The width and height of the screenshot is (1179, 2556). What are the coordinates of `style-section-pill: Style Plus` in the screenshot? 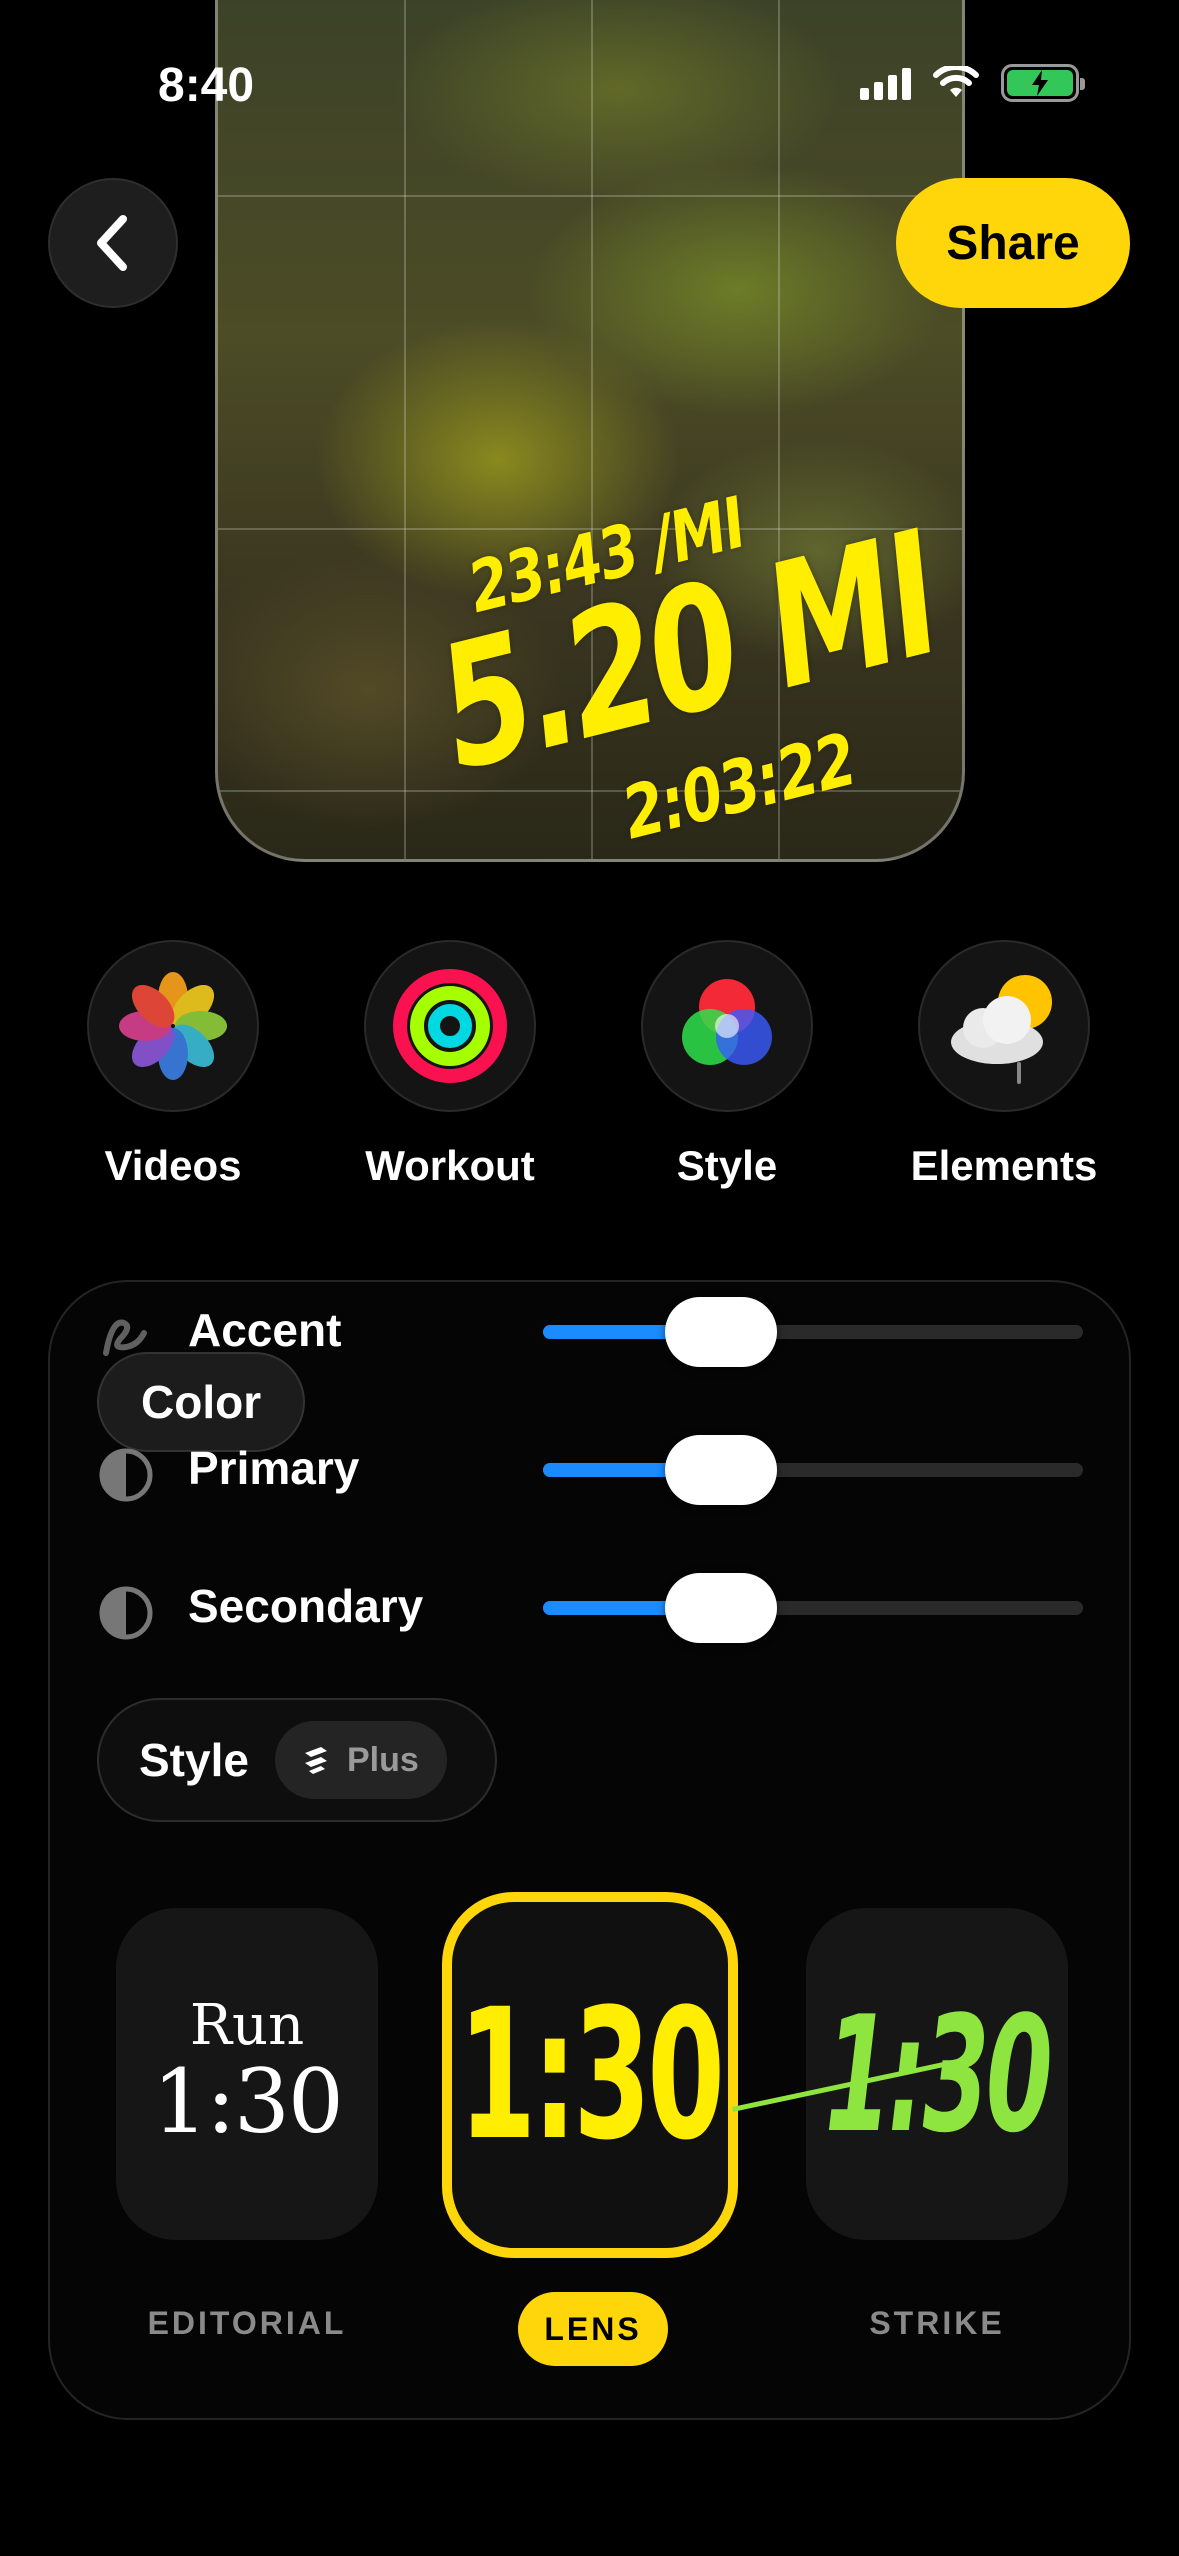 It's located at (297, 1760).